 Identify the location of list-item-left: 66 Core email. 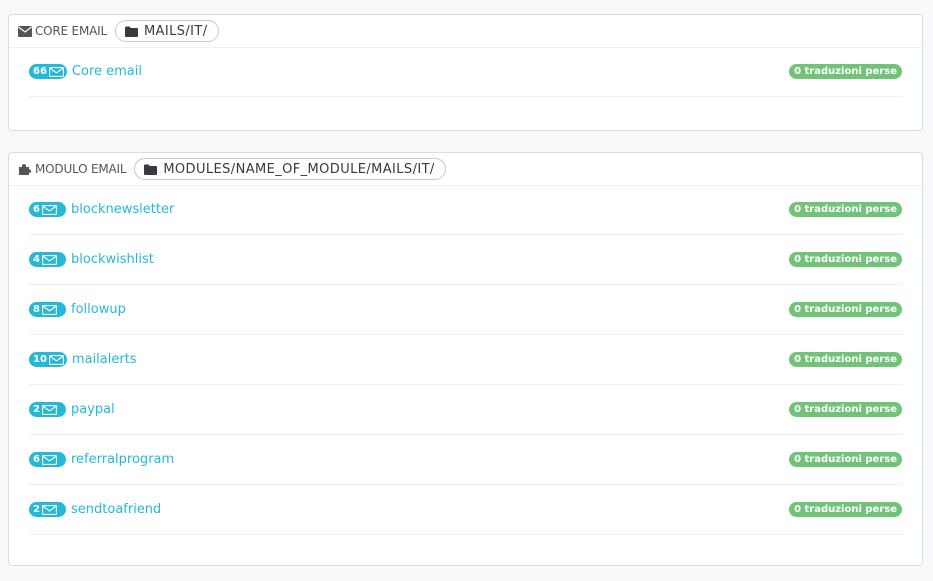
(85, 71).